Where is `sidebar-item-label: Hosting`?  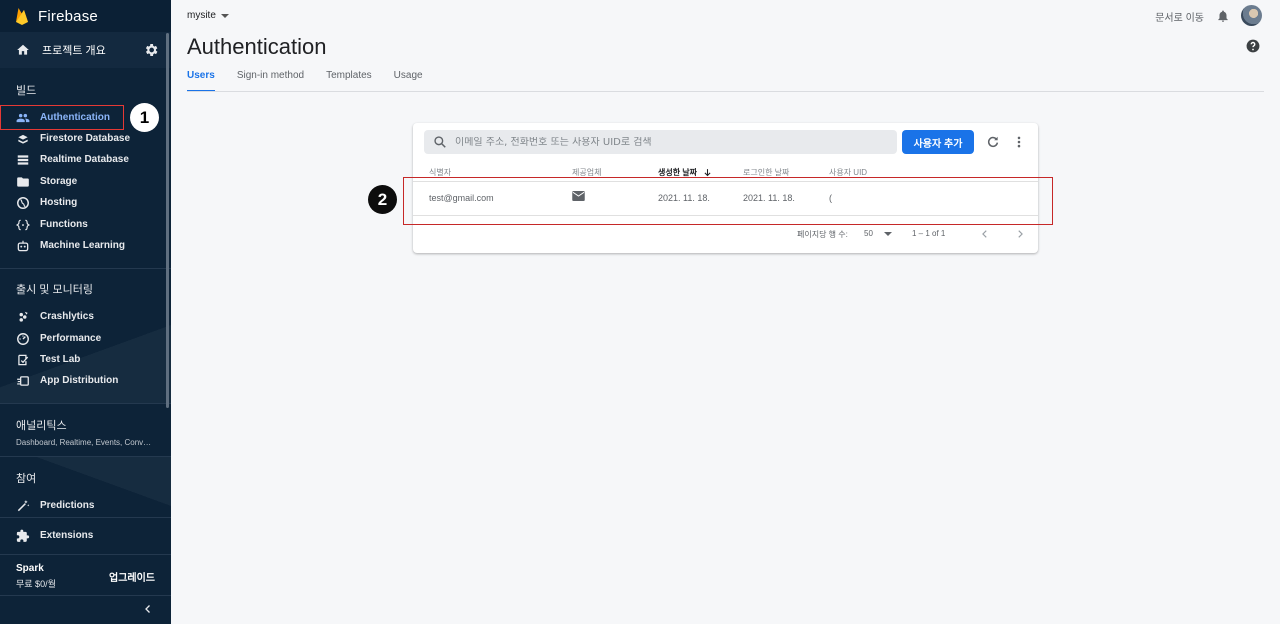
sidebar-item-label: Hosting is located at coordinates (59, 202).